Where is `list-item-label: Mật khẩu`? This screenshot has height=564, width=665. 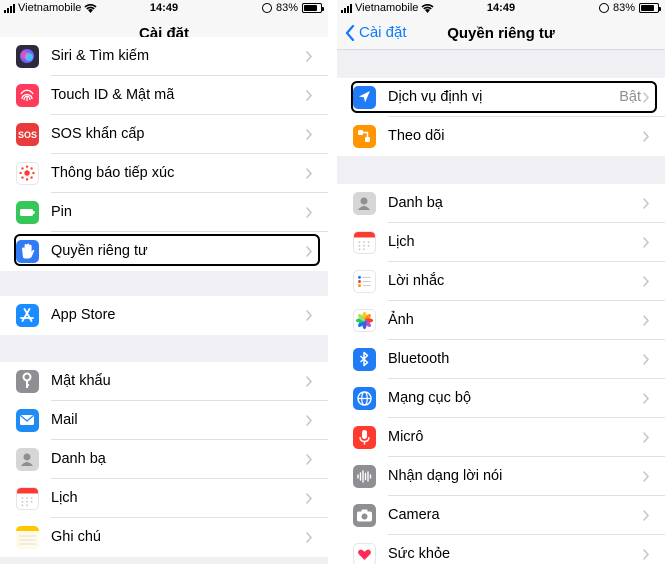
list-item-label: Mật khẩu is located at coordinates (81, 381).